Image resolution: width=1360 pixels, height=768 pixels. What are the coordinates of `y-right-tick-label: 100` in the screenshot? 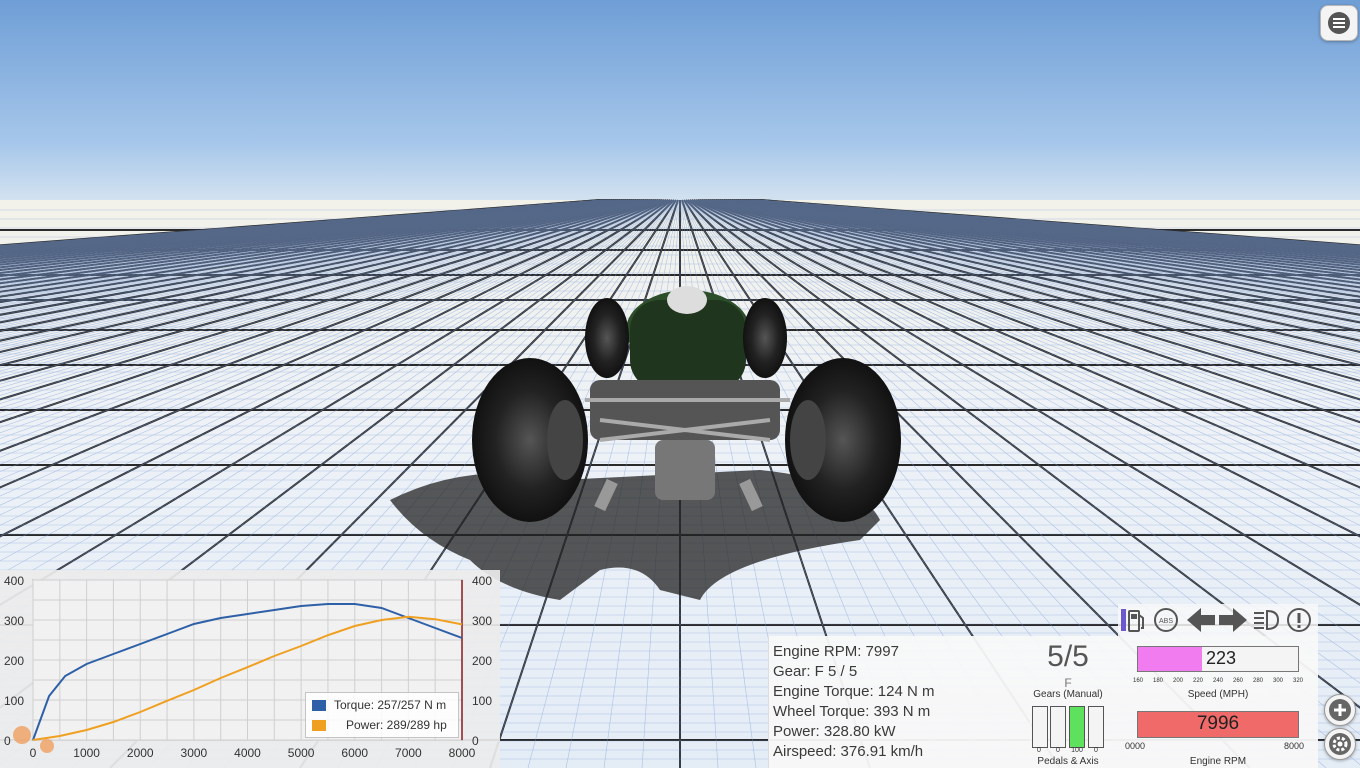 It's located at (482, 701).